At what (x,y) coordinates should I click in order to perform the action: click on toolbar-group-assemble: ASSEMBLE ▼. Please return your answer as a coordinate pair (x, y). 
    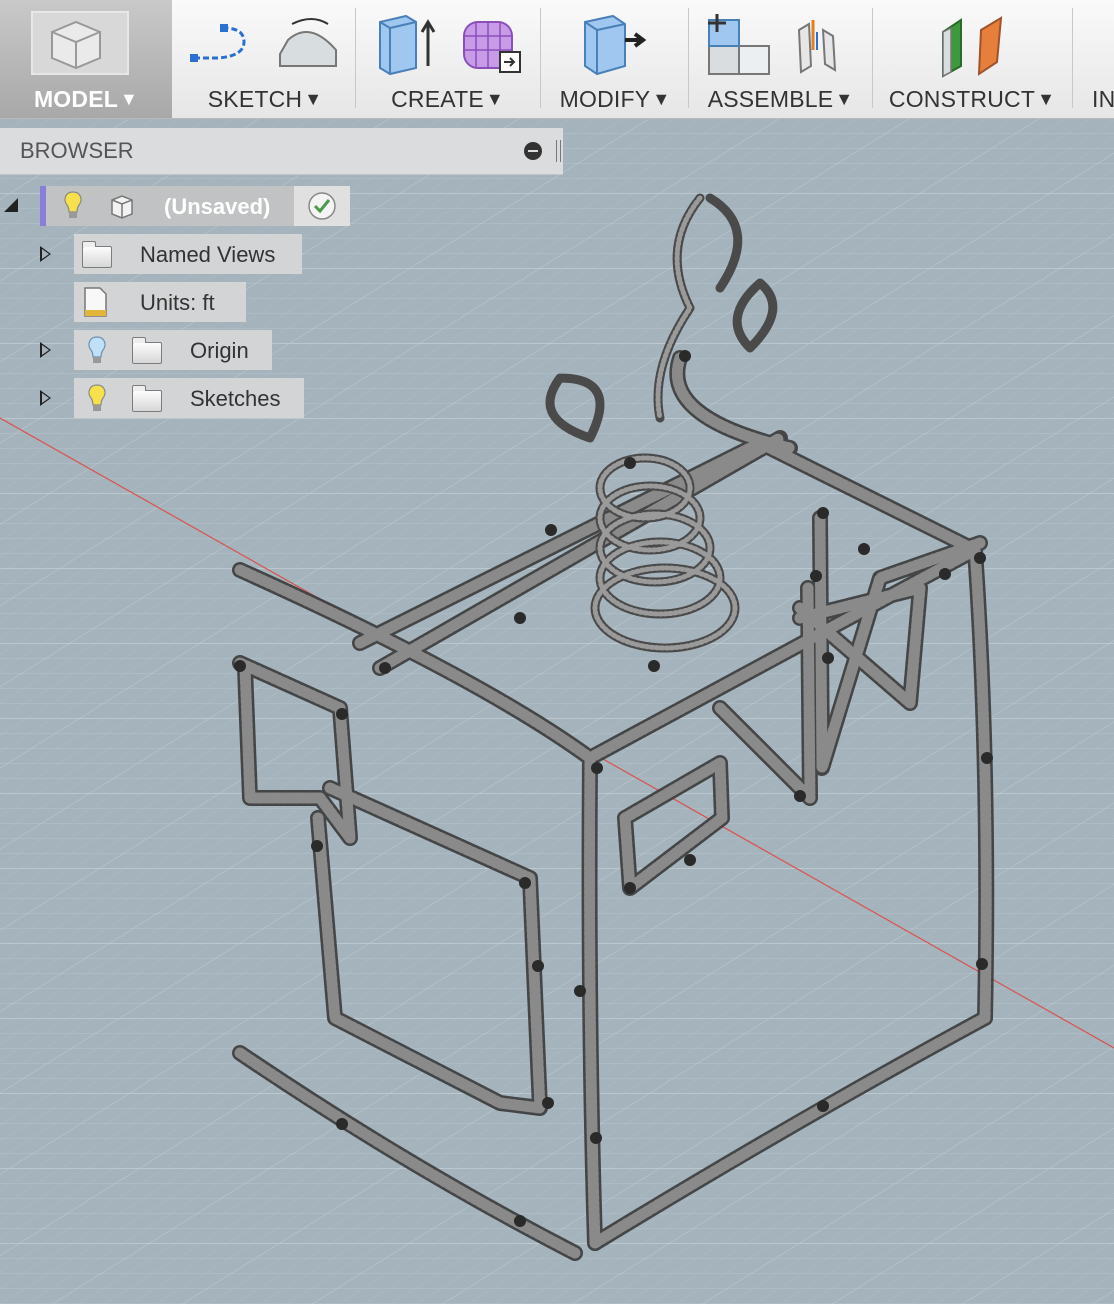
    Looking at the image, I should click on (780, 59).